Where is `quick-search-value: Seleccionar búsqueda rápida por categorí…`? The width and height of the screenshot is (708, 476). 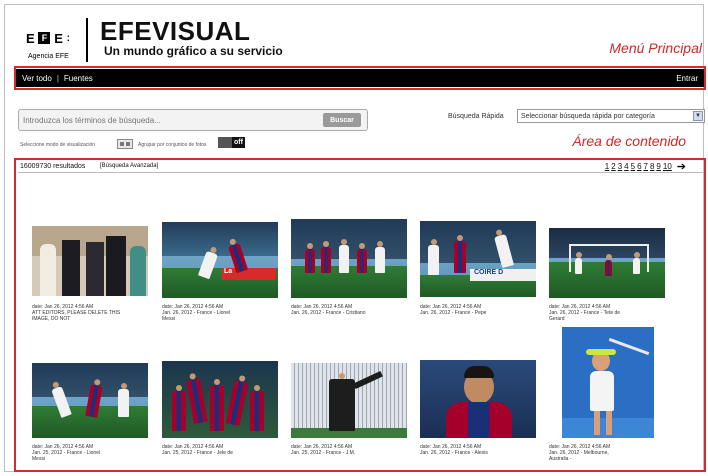
quick-search-value: Seleccionar búsqueda rápida por categorí… is located at coordinates (588, 116).